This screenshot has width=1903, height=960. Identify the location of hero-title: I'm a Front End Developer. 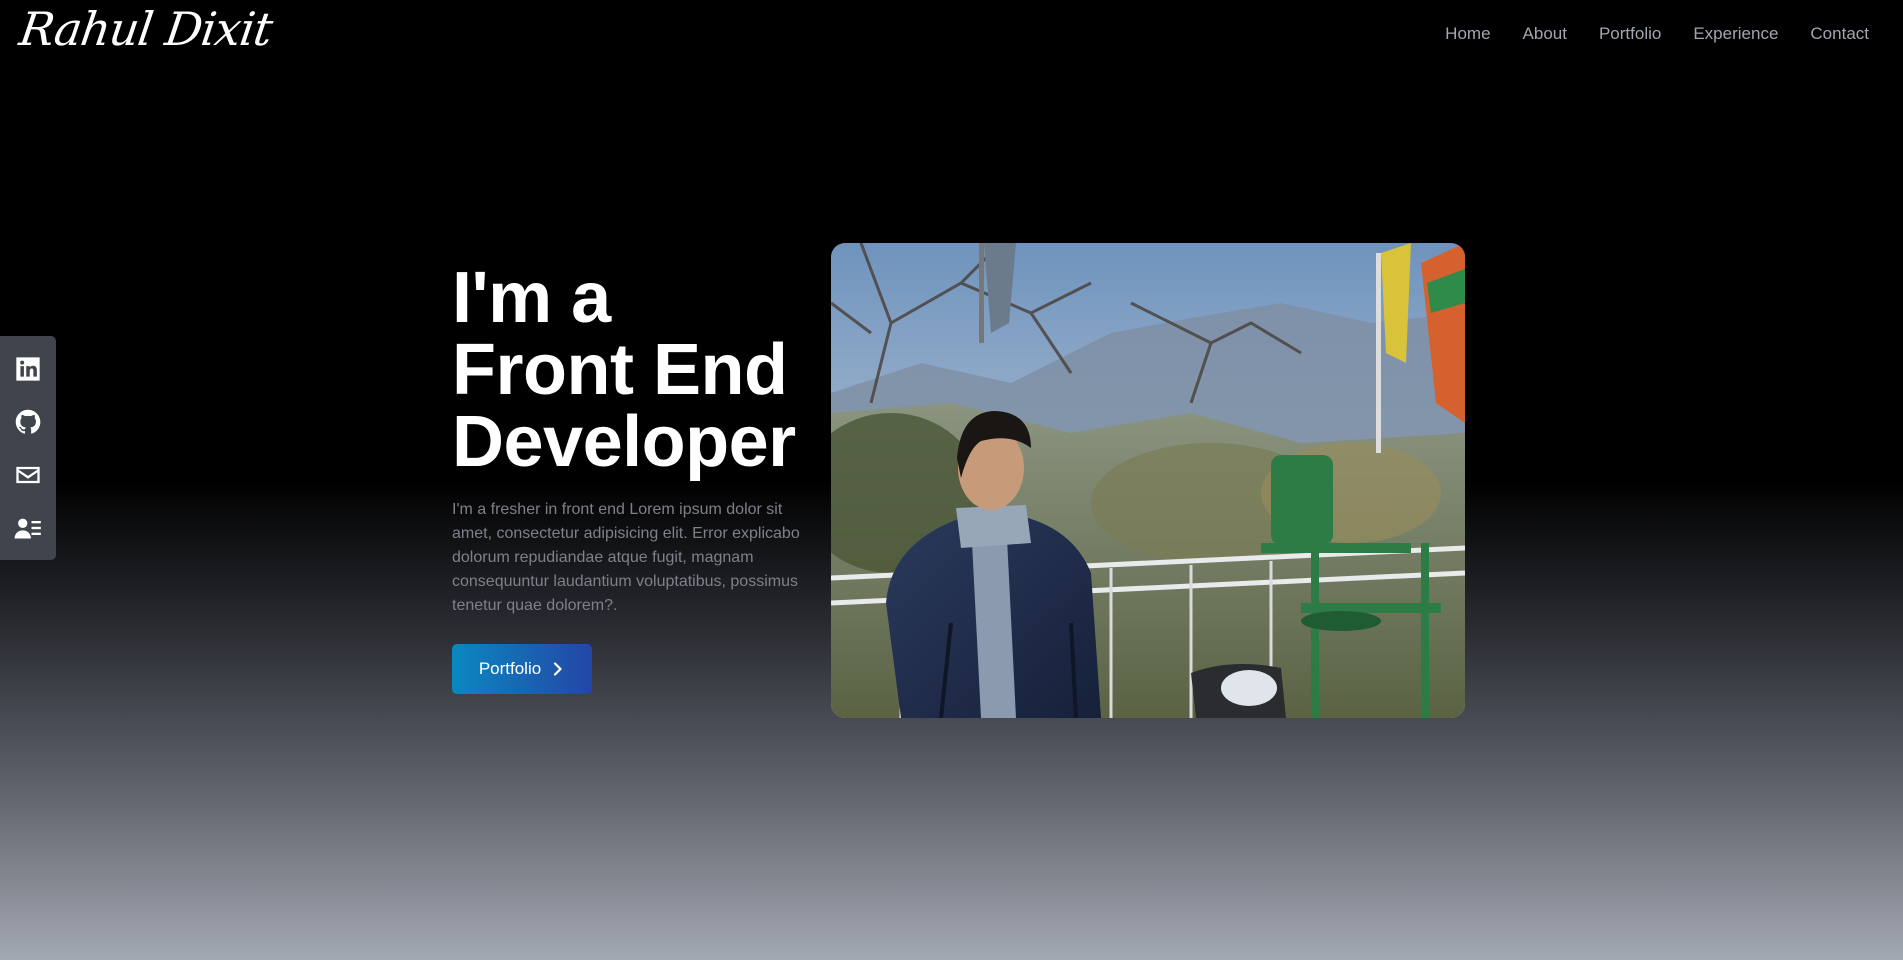
(632, 370).